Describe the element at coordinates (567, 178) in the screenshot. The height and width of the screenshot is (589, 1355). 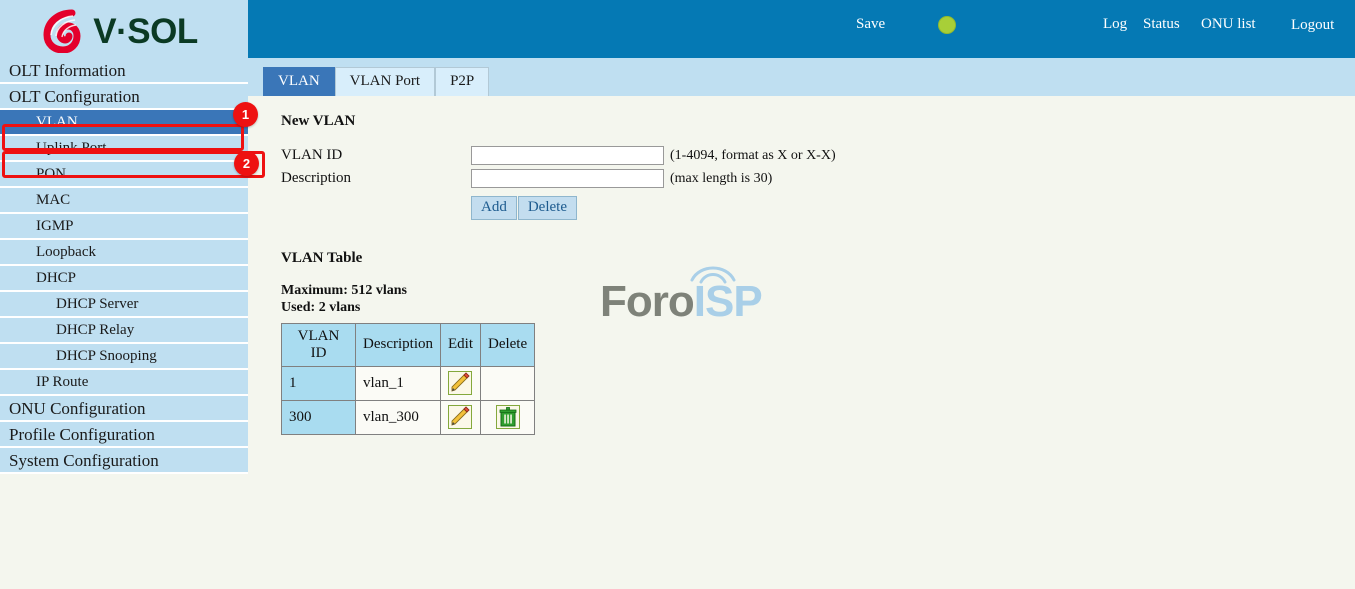
I see `description-input` at that location.